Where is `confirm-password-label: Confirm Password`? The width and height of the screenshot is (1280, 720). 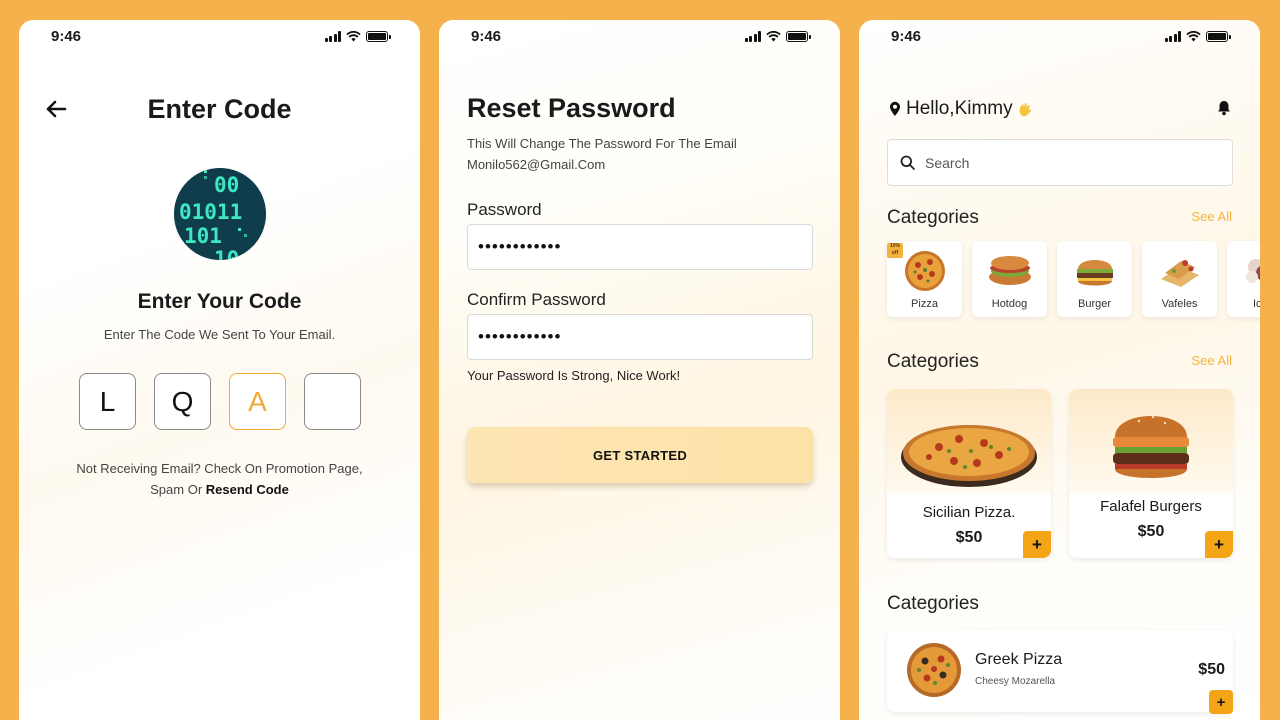
confirm-password-label: Confirm Password is located at coordinates (536, 299).